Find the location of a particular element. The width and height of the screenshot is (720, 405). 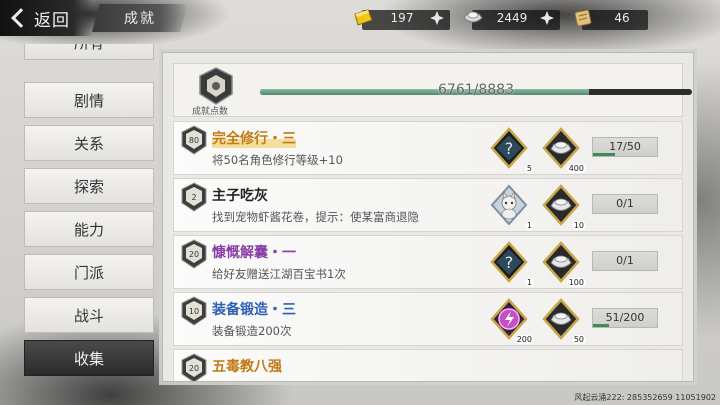

silver-value: 2449 is located at coordinates (512, 18).